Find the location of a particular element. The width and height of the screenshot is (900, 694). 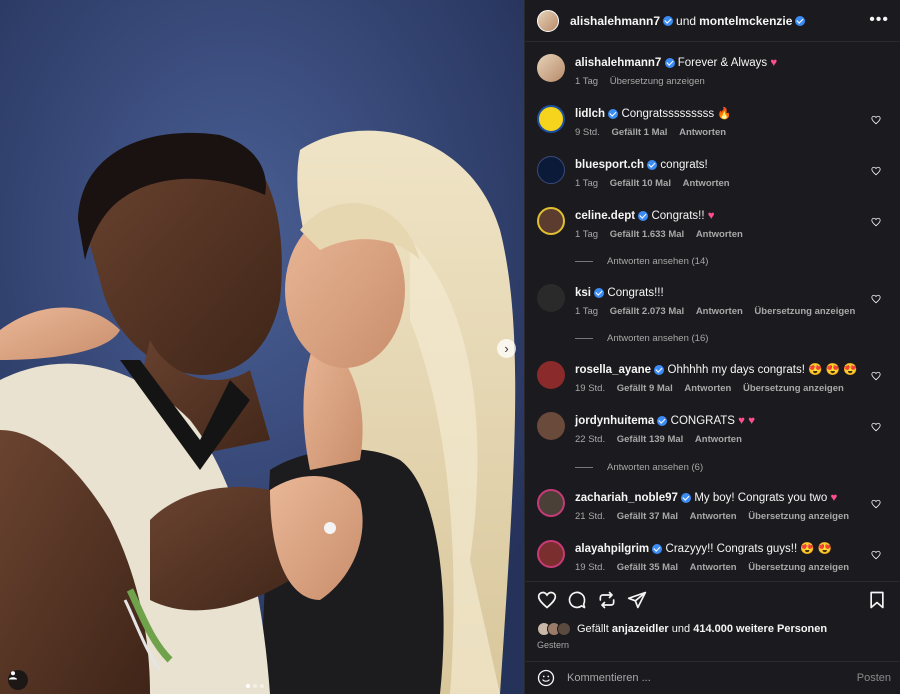

save-bookmark-icon is located at coordinates (877, 600).